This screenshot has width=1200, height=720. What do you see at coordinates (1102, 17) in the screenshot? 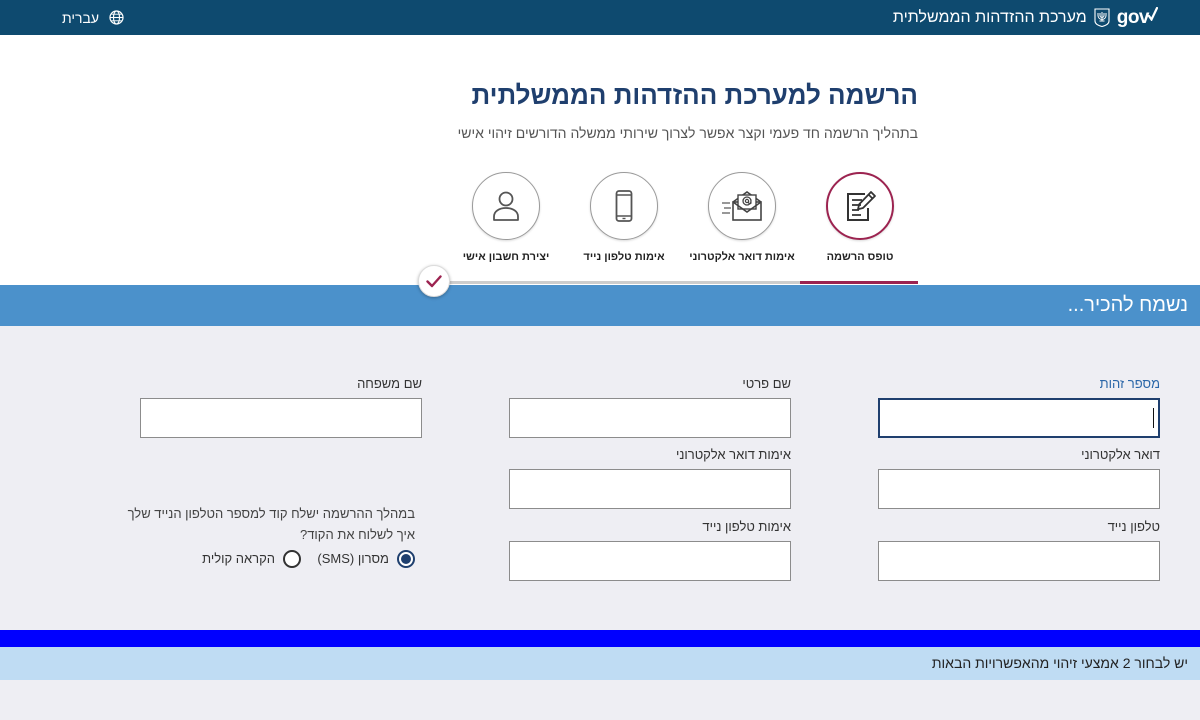
I see `state-emblem-icon` at bounding box center [1102, 17].